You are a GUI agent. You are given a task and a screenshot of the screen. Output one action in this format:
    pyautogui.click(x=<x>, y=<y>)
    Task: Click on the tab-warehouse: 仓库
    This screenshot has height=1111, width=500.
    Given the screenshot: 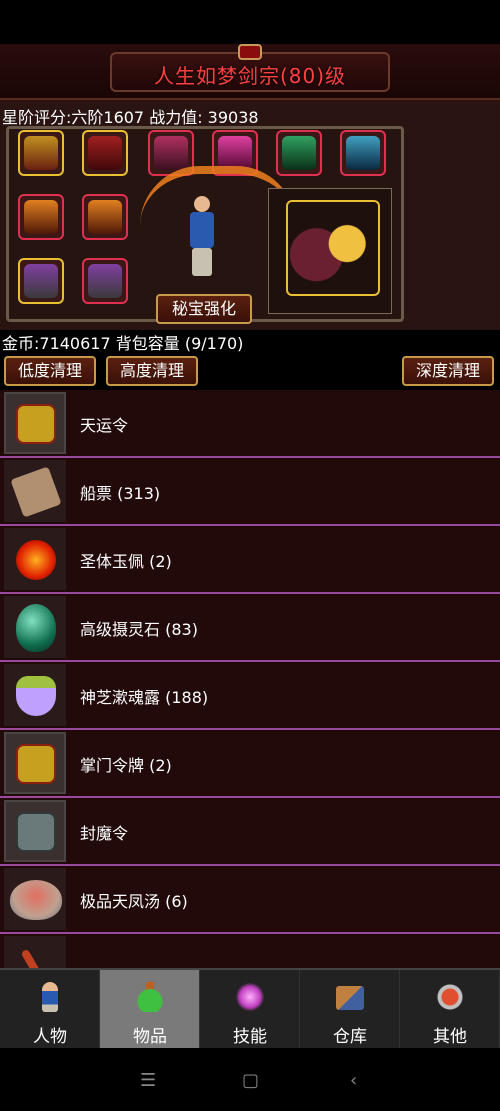 What is the action you would take?
    pyautogui.click(x=350, y=1010)
    